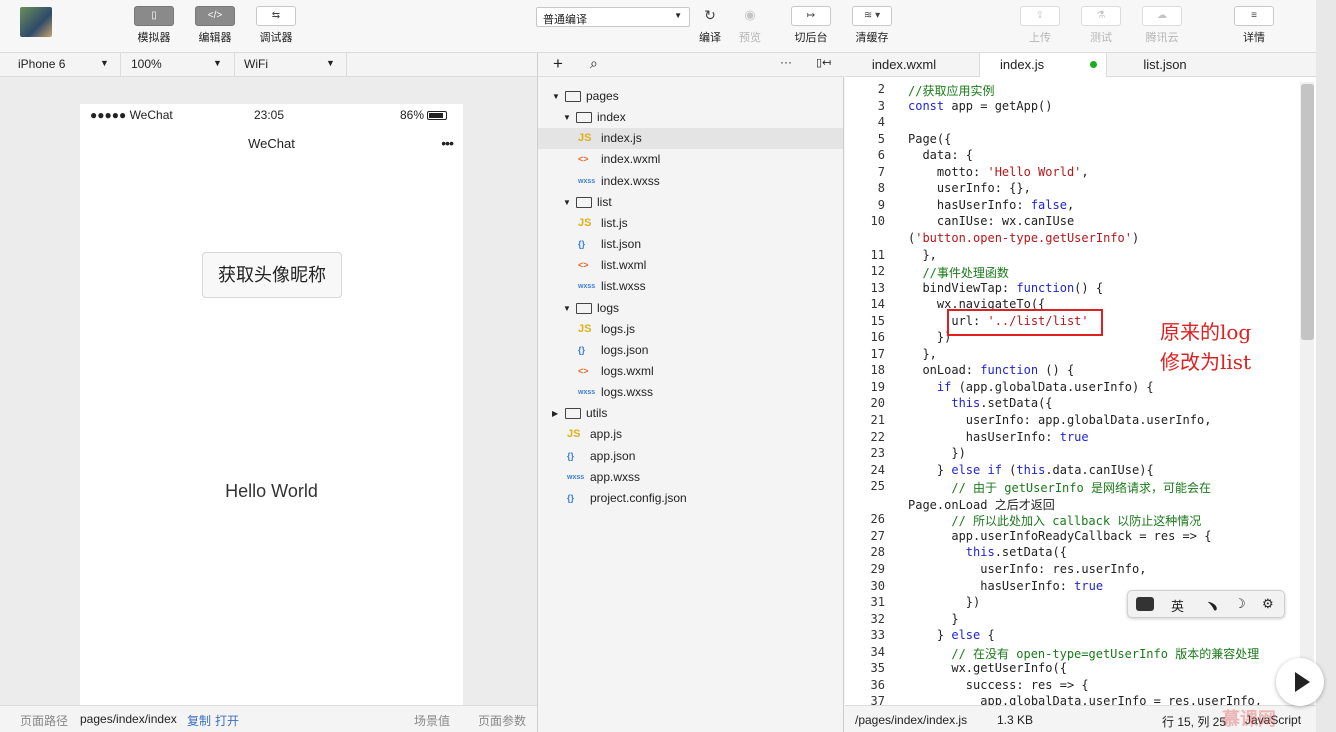 Image resolution: width=1336 pixels, height=732 pixels. I want to click on get-user-info-button: 获取头像昵称, so click(272, 275).